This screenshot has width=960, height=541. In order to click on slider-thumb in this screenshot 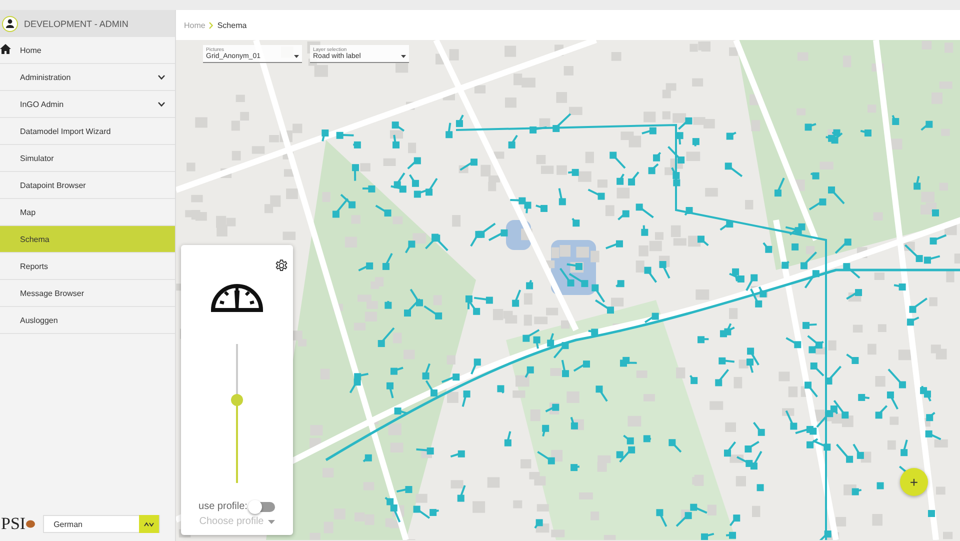, I will do `click(237, 400)`.